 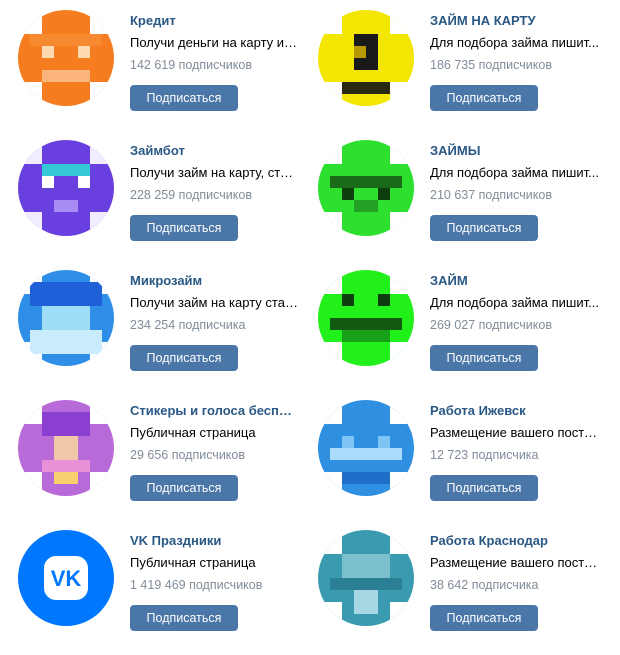 What do you see at coordinates (188, 455) in the screenshot?
I see `subscriber-count: 29 656 подписчиков` at bounding box center [188, 455].